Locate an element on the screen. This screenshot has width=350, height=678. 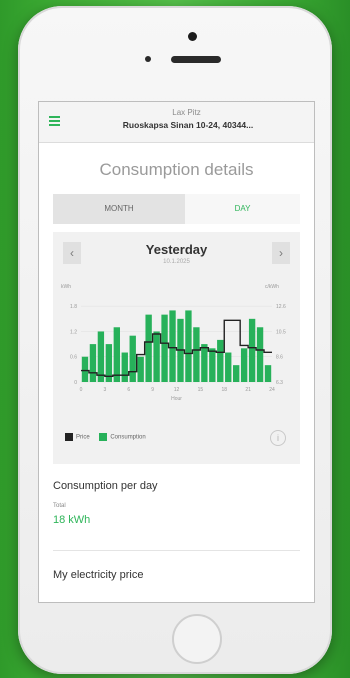
x-tick-label: 18 is located at coordinates (224, 390).